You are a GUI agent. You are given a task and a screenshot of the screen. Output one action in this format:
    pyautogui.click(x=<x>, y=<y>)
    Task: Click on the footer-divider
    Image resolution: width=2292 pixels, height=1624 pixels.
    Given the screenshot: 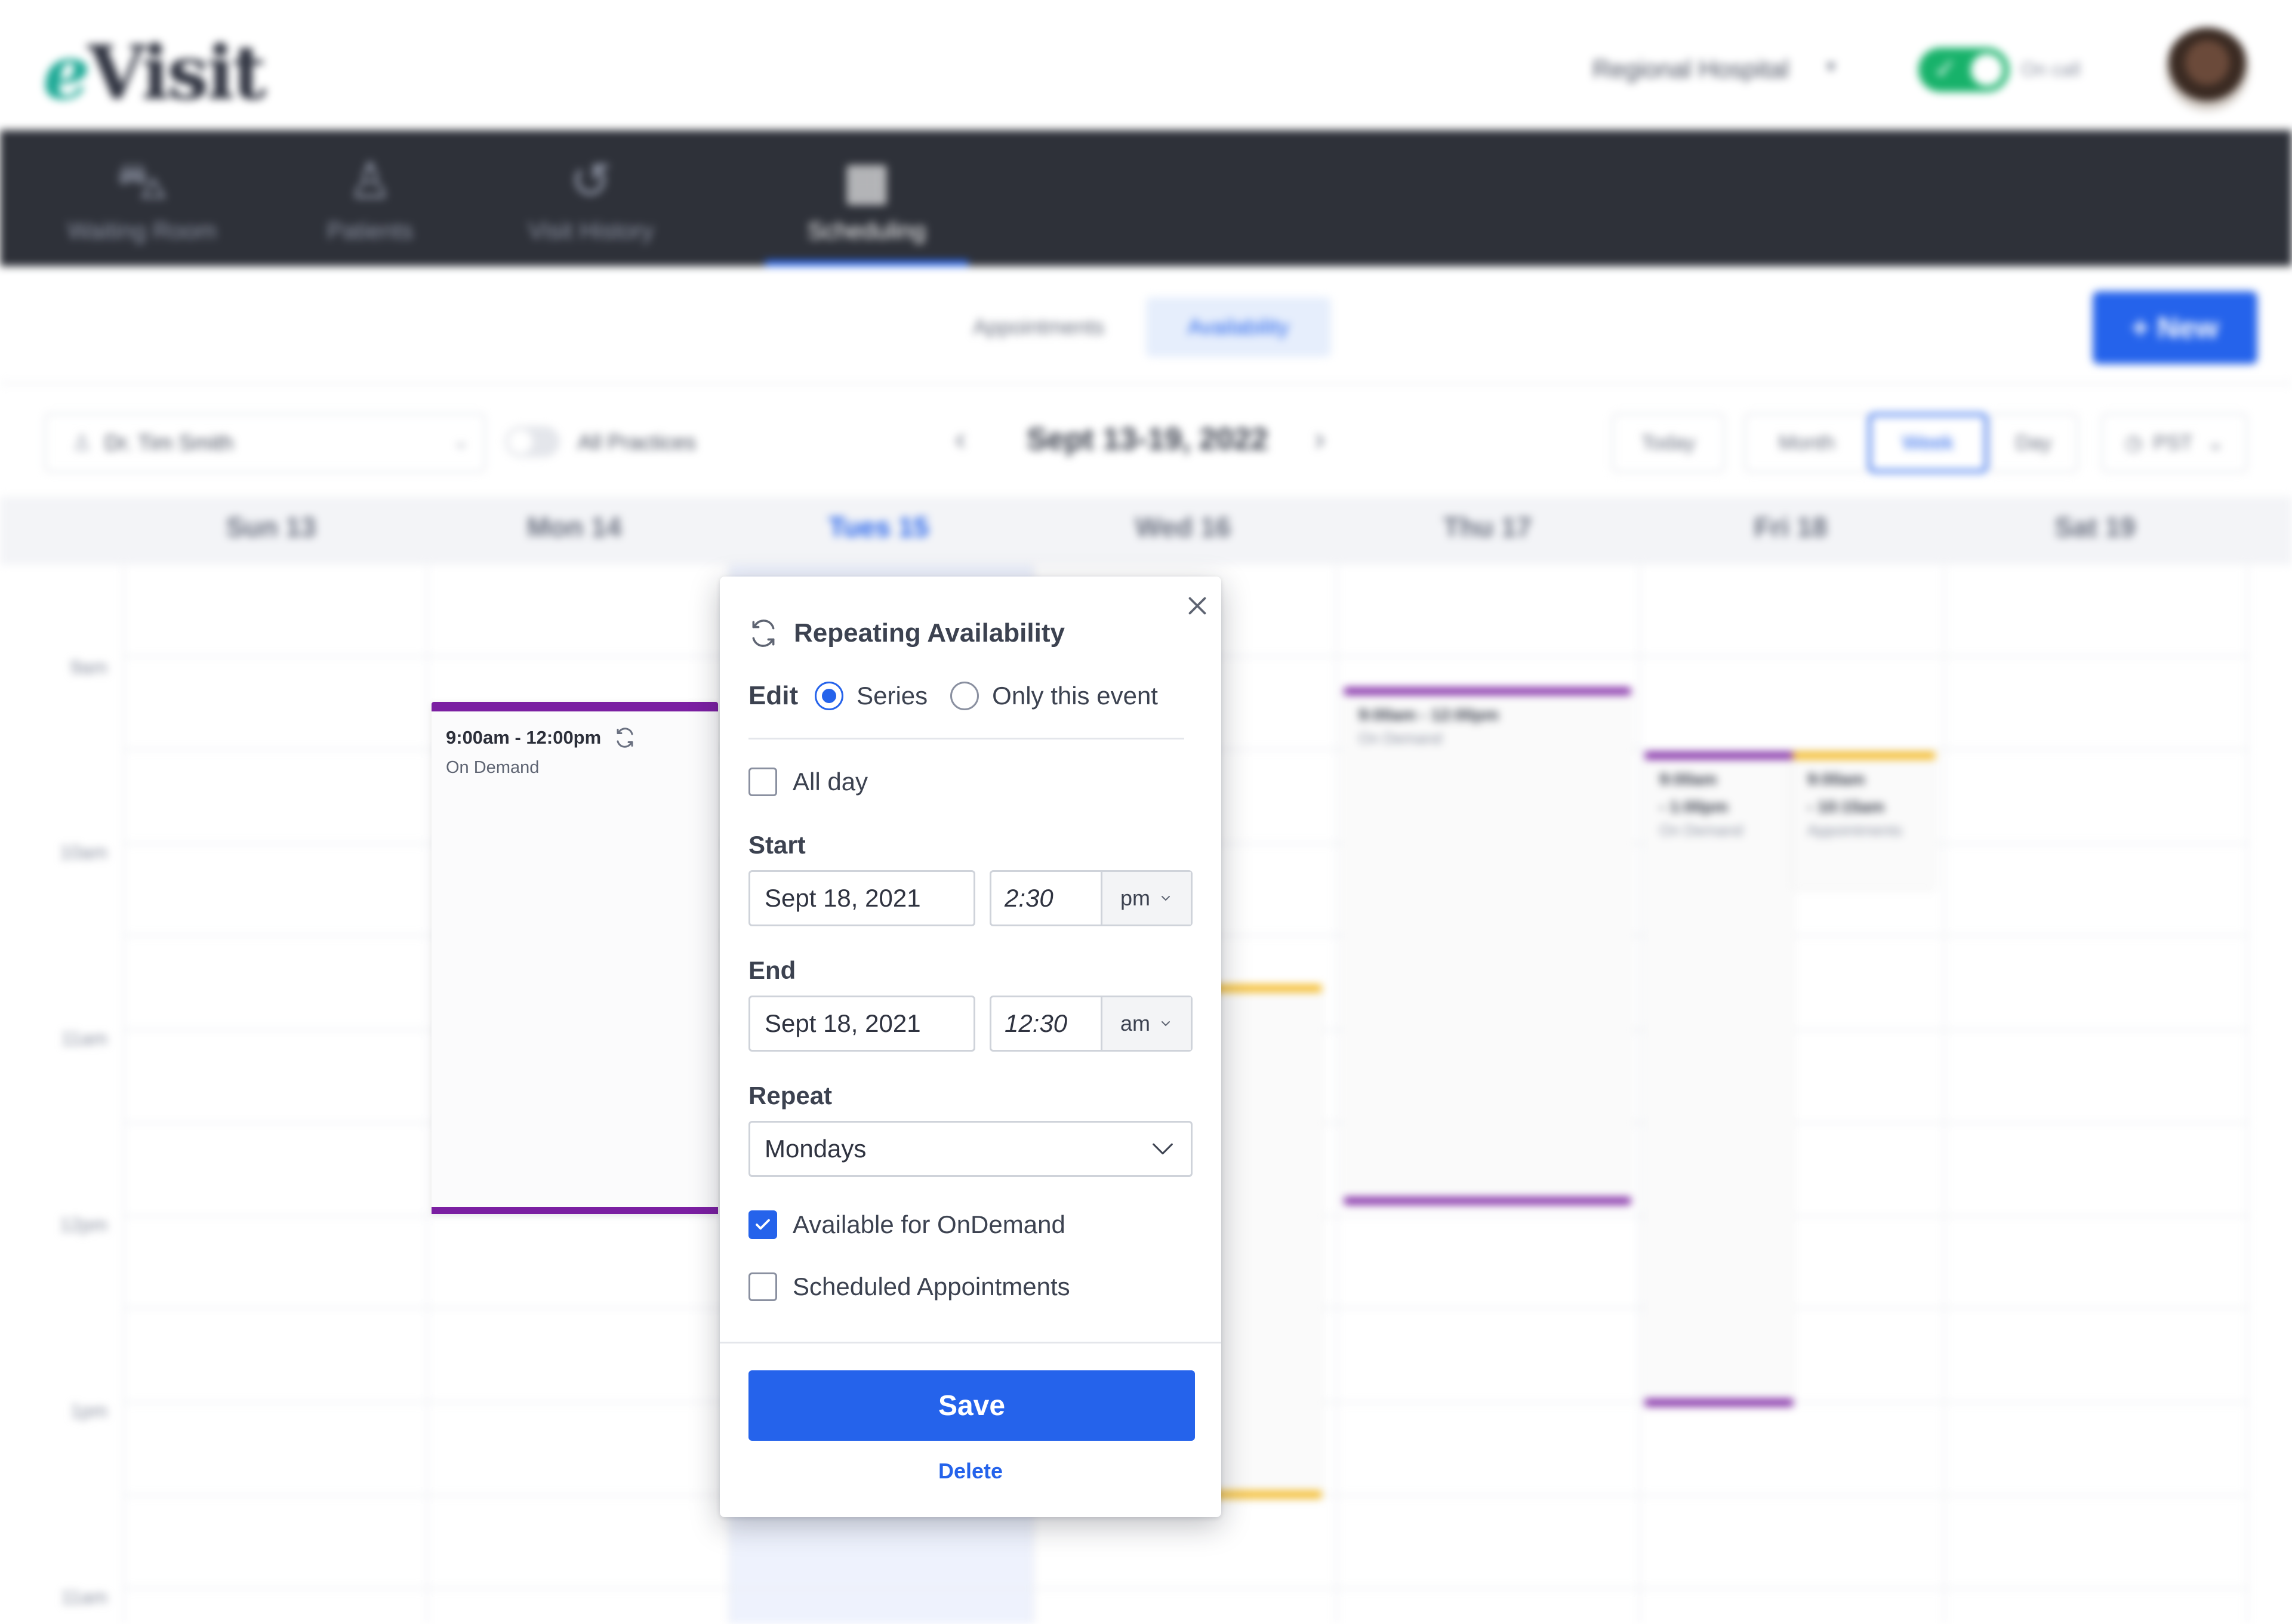 What is the action you would take?
    pyautogui.click(x=970, y=1342)
    